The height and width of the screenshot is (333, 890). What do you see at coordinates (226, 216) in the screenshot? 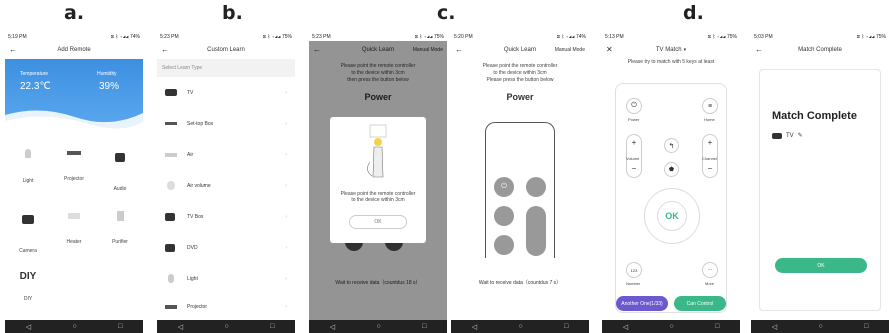
I see `list-item-tv-box: TV Box ›` at bounding box center [226, 216].